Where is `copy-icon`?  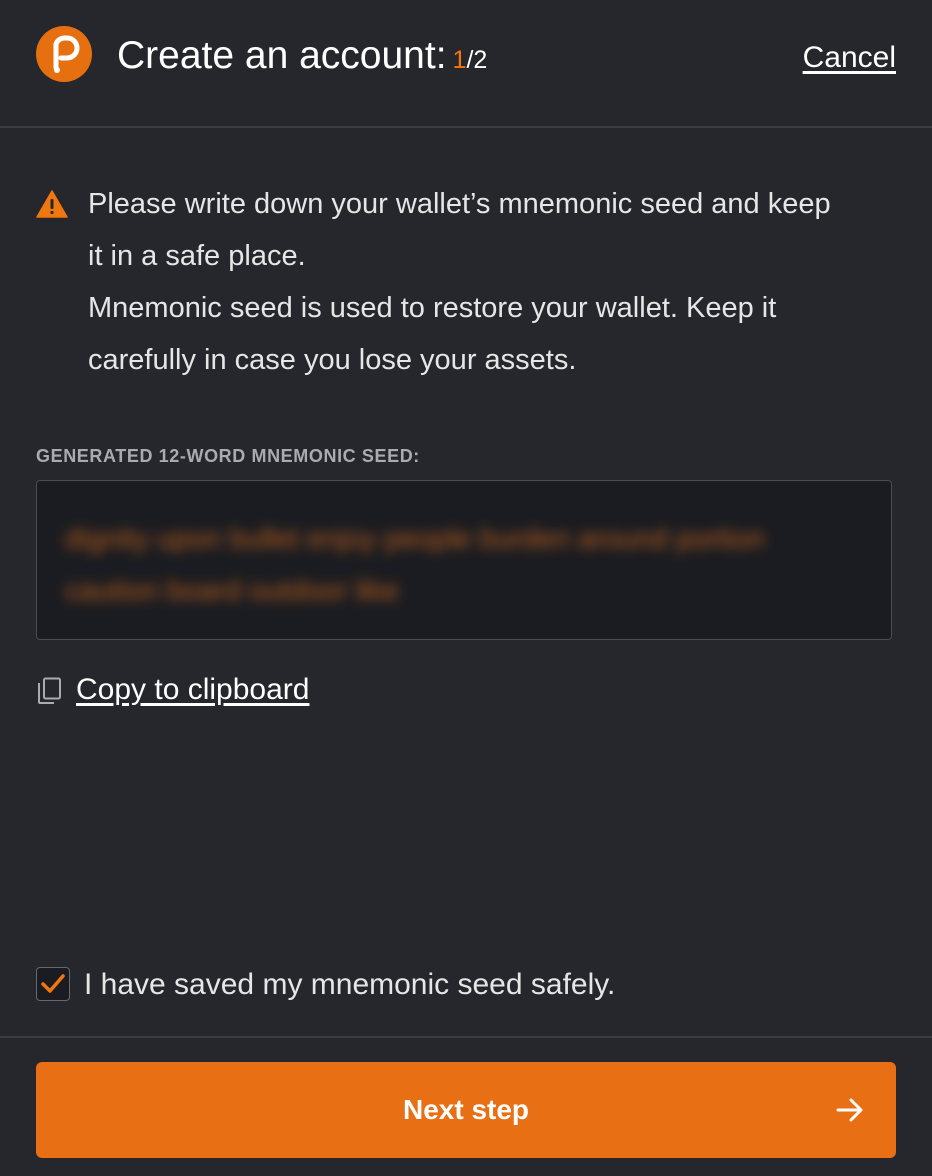 copy-icon is located at coordinates (49, 690).